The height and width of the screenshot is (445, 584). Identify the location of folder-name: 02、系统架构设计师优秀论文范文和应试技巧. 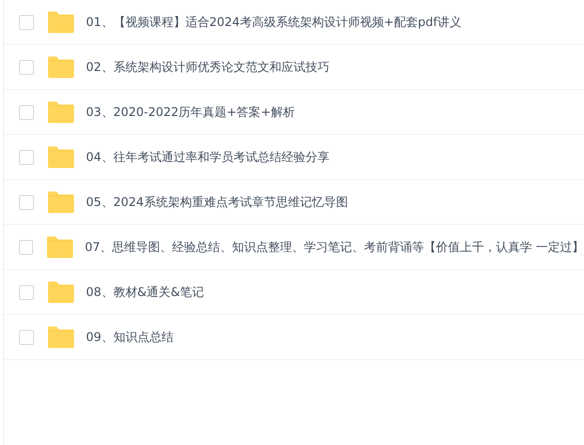
(208, 67).